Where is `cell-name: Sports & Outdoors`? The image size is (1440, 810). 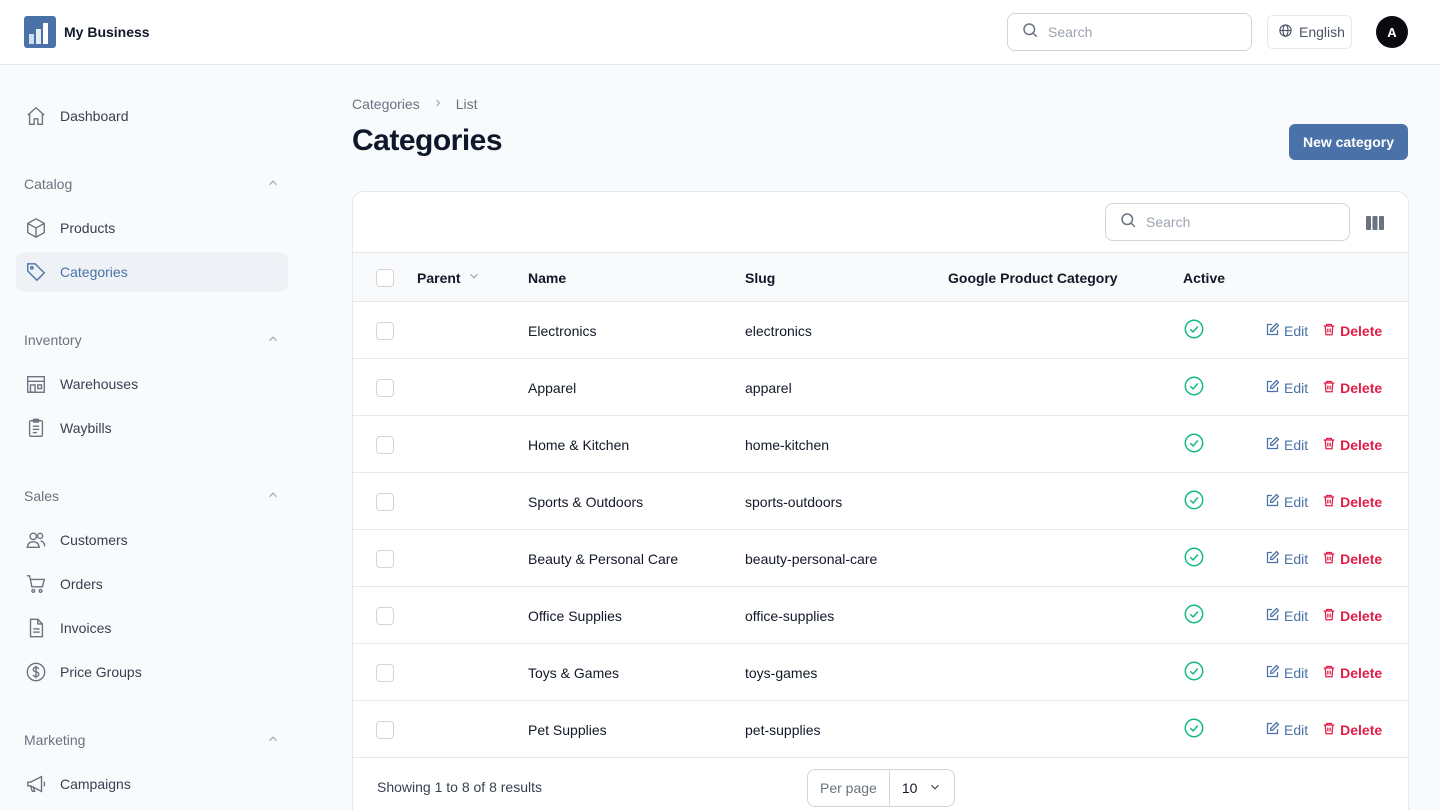
cell-name: Sports & Outdoors is located at coordinates (586, 501).